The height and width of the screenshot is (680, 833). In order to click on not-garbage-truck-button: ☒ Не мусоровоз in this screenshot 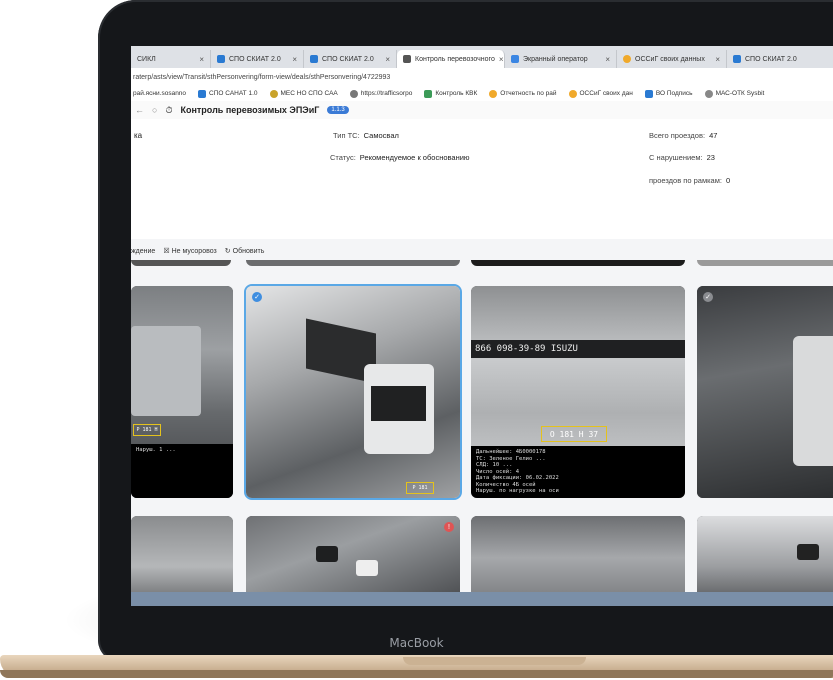, I will do `click(189, 251)`.